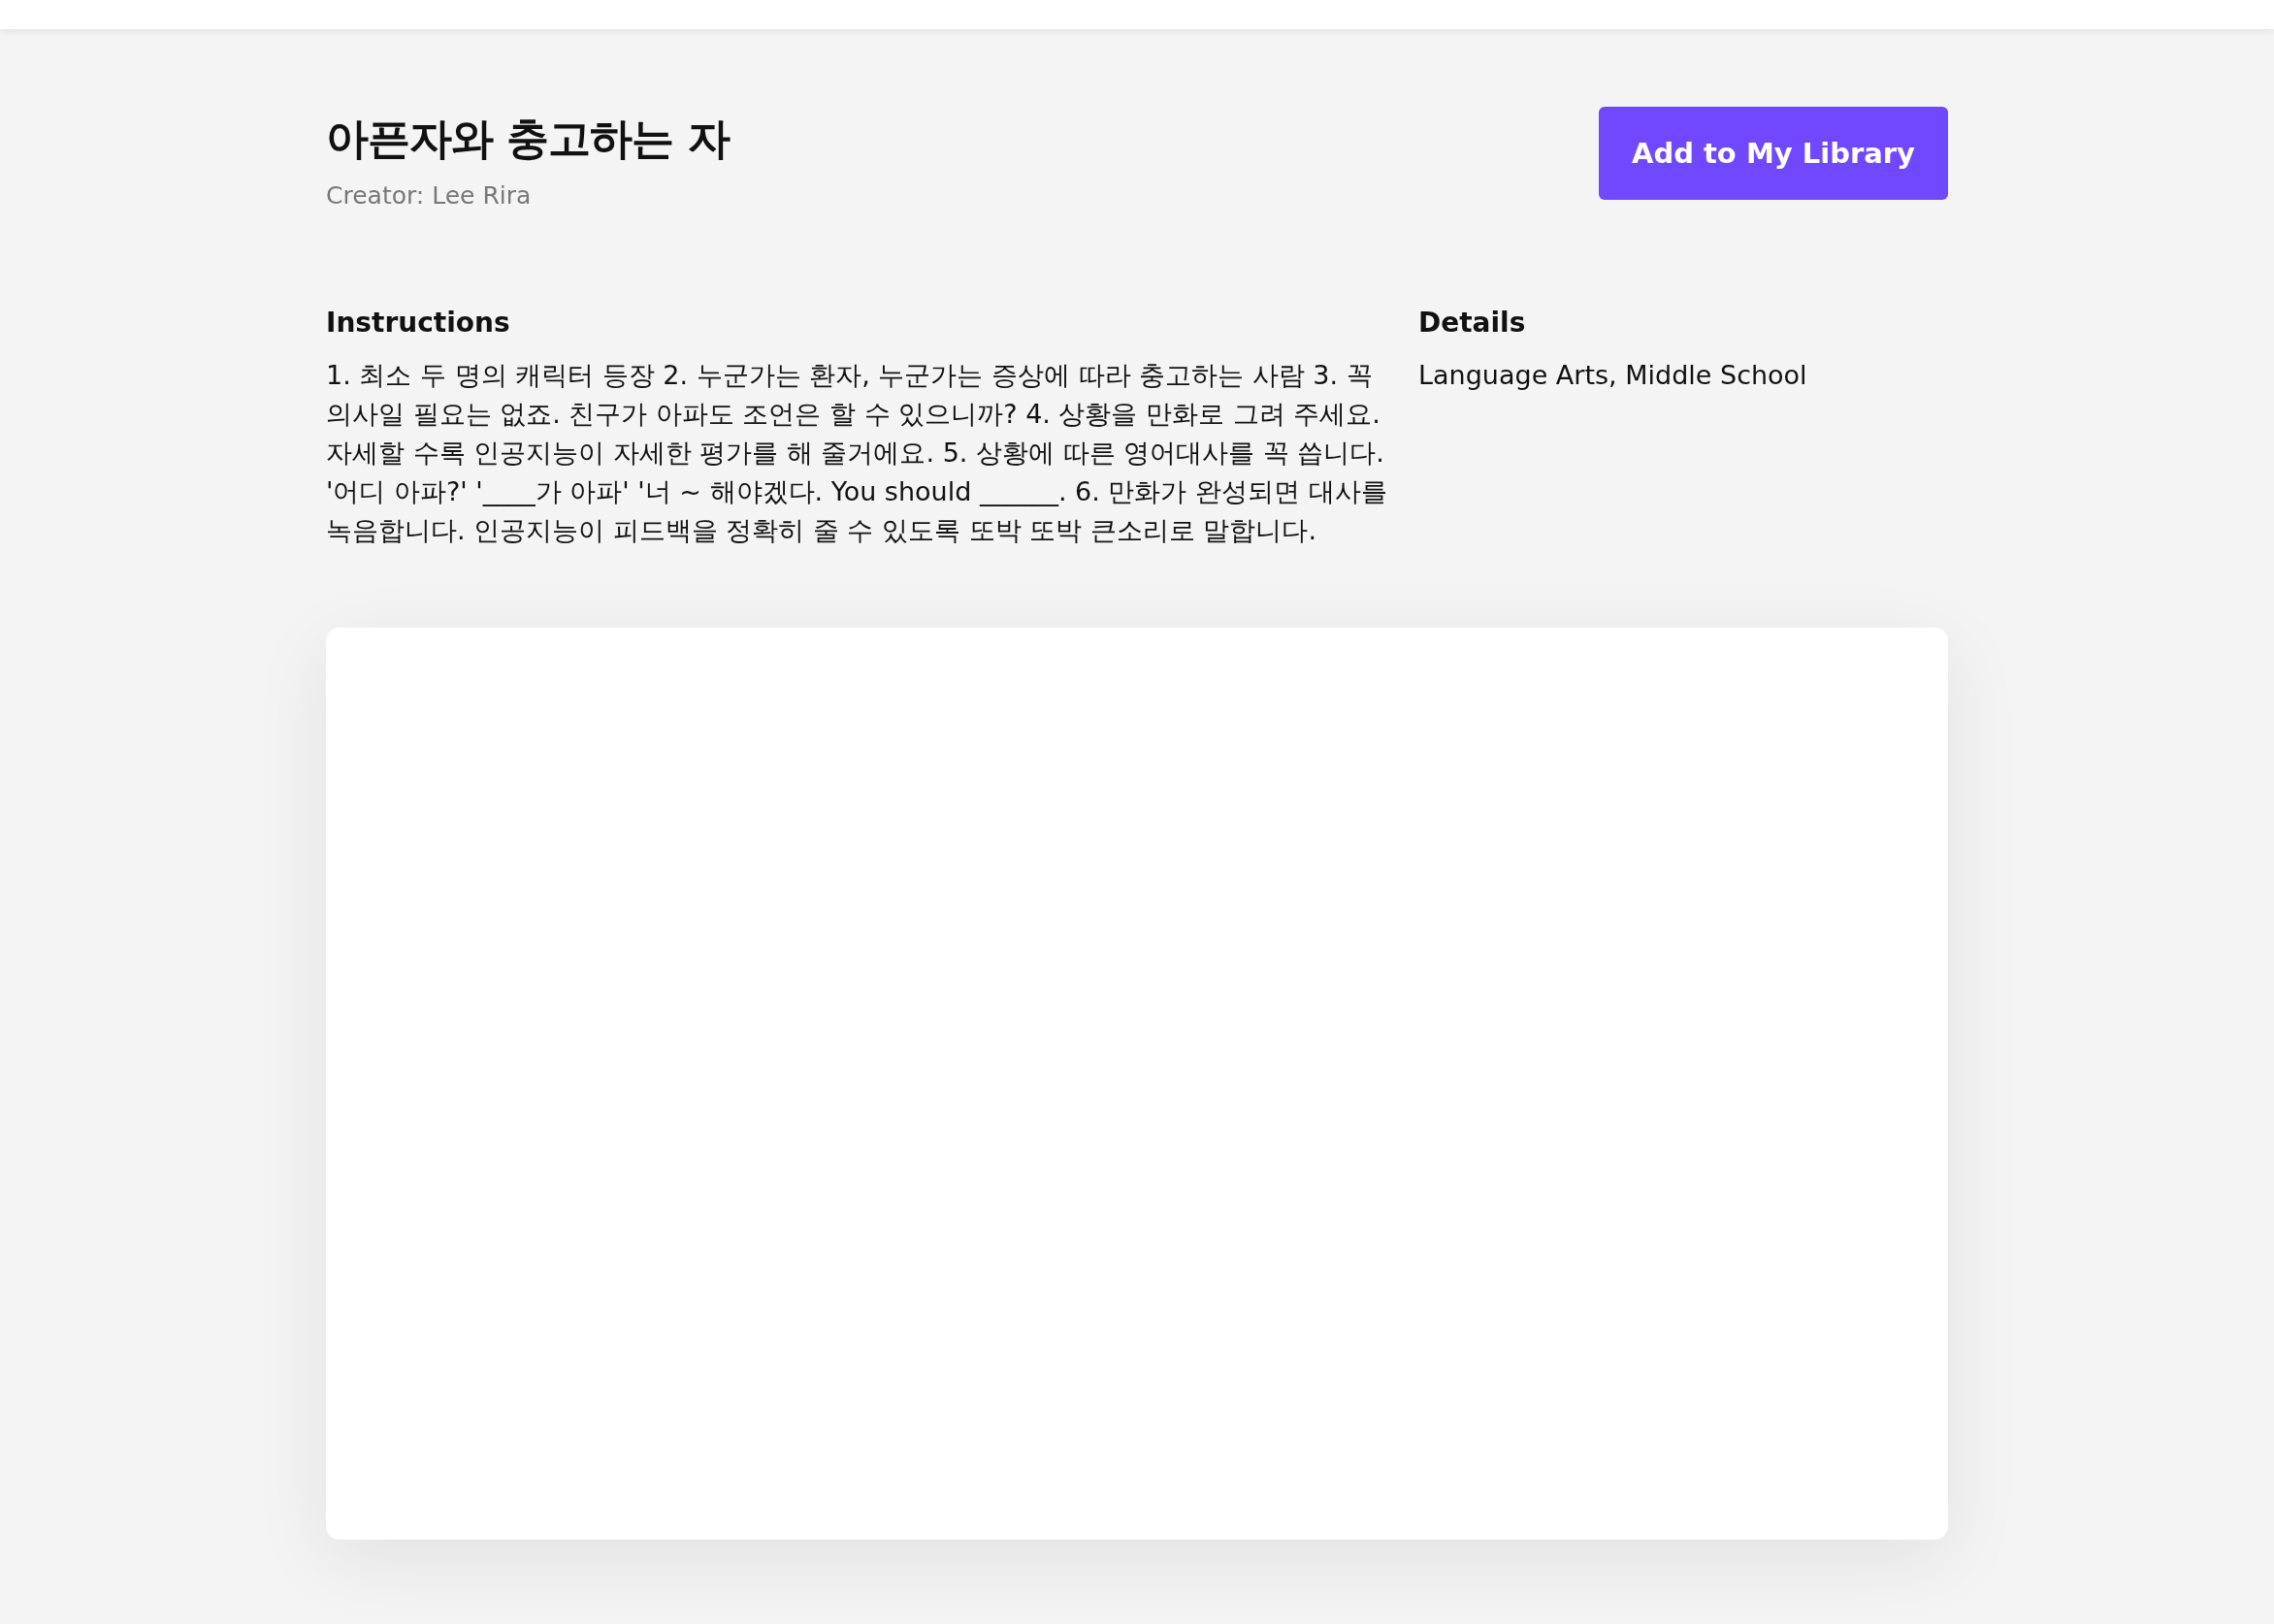 The height and width of the screenshot is (1624, 2274). What do you see at coordinates (430, 195) in the screenshot?
I see `creator-label: Creator: Lee Rira` at bounding box center [430, 195].